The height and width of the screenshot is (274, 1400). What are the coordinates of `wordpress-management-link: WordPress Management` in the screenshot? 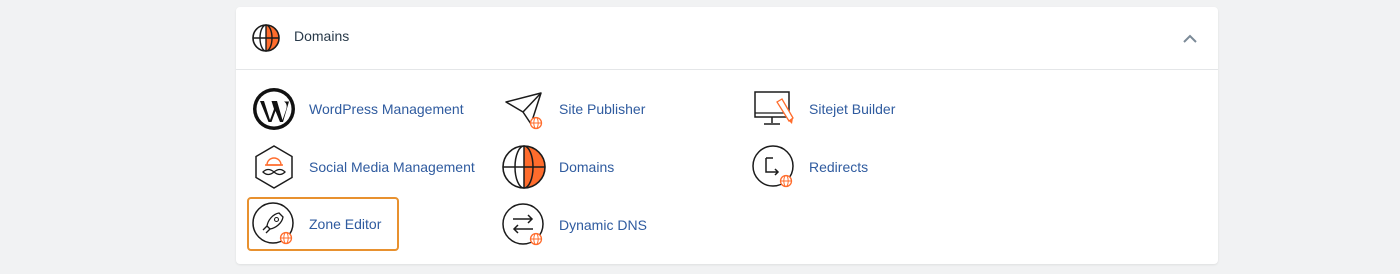 It's located at (361, 109).